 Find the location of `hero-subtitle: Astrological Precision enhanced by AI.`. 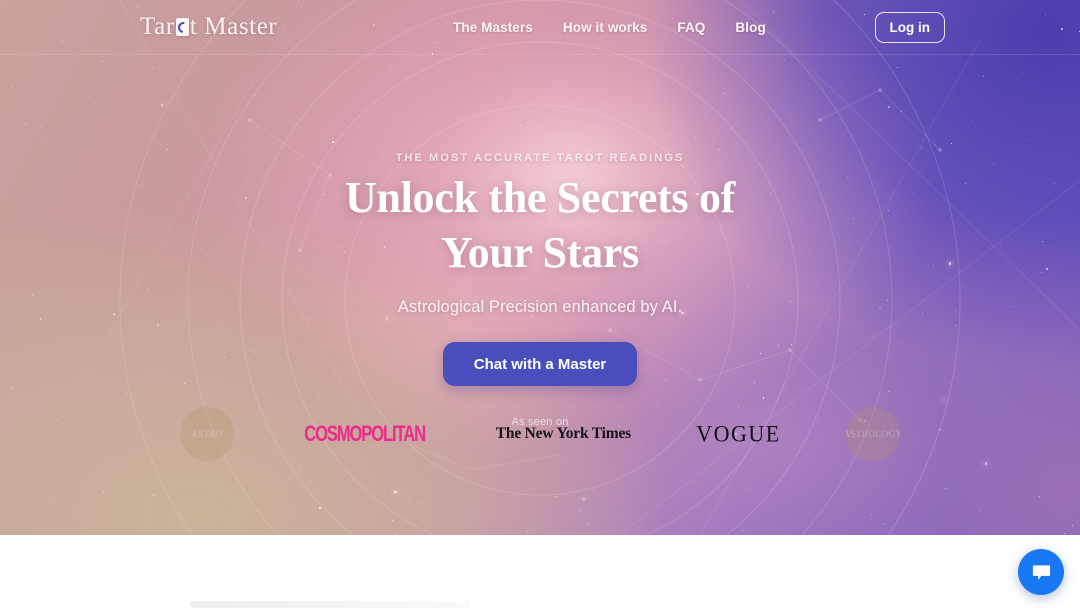

hero-subtitle: Astrological Precision enhanced by AI. is located at coordinates (540, 307).